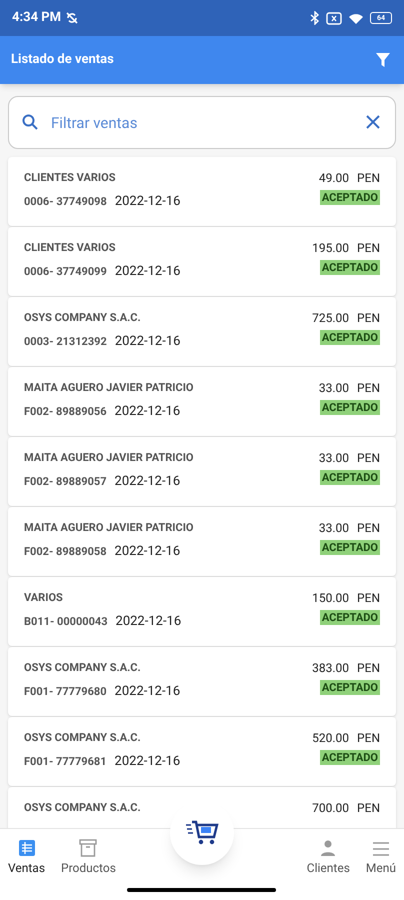 The height and width of the screenshot is (900, 404). What do you see at coordinates (334, 18) in the screenshot?
I see `sim-icon` at bounding box center [334, 18].